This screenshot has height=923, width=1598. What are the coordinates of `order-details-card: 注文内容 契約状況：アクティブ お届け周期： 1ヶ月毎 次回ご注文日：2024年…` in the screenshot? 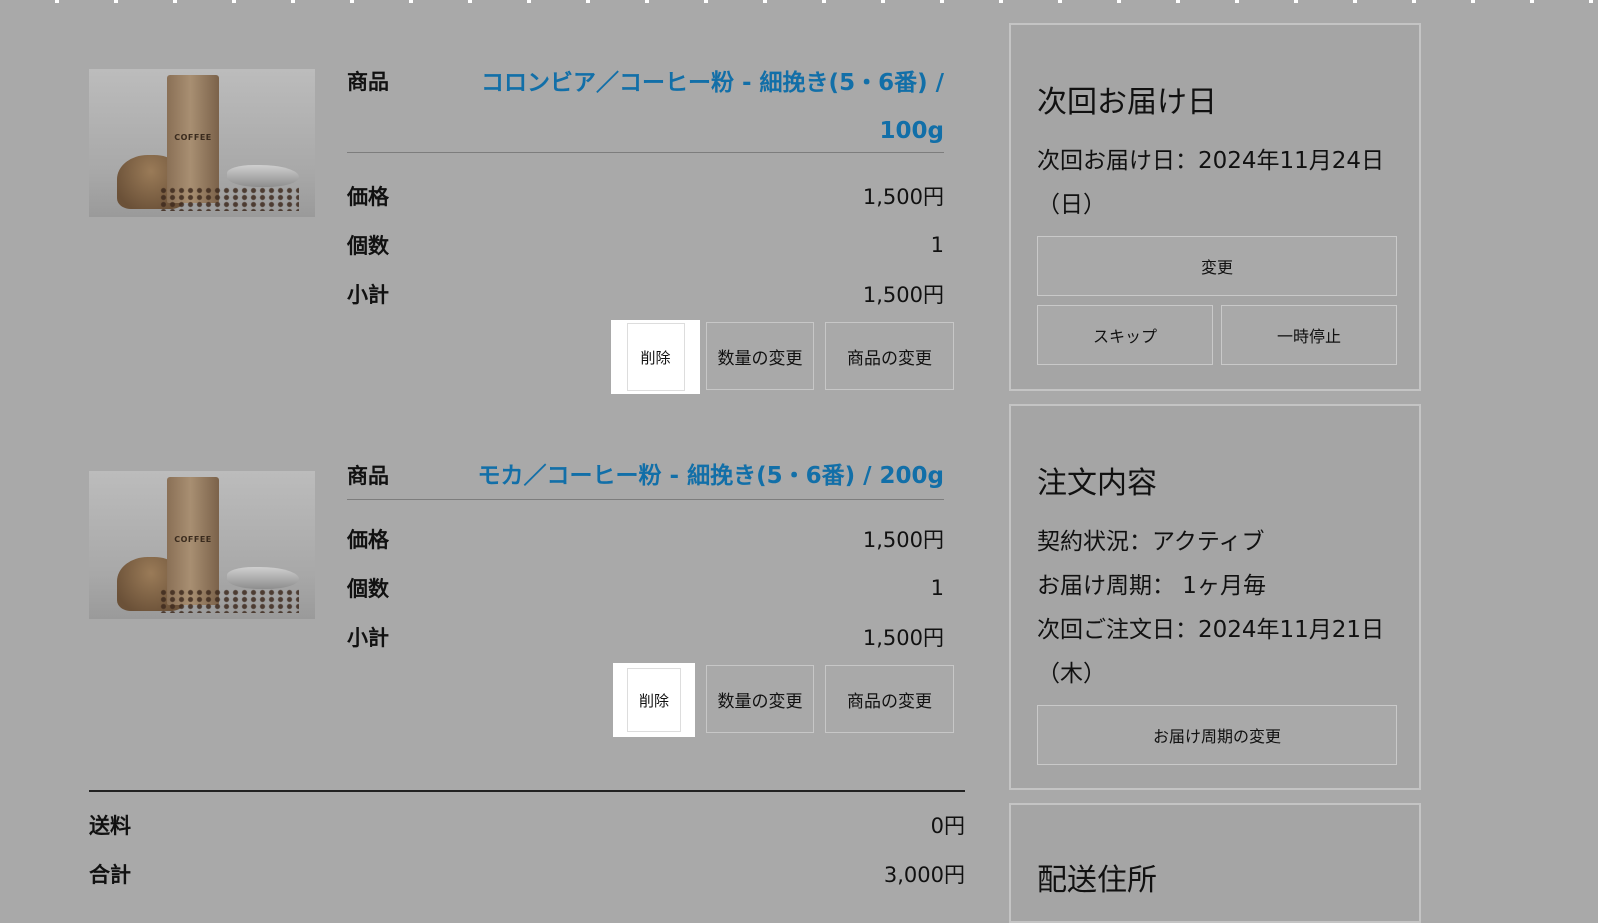 It's located at (1215, 597).